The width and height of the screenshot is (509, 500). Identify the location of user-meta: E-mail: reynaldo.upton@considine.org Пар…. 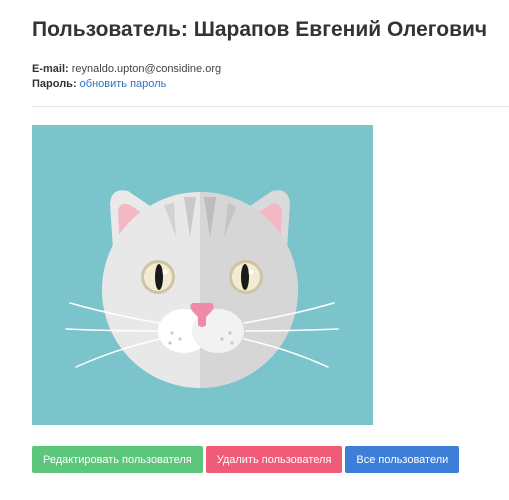
(126, 77).